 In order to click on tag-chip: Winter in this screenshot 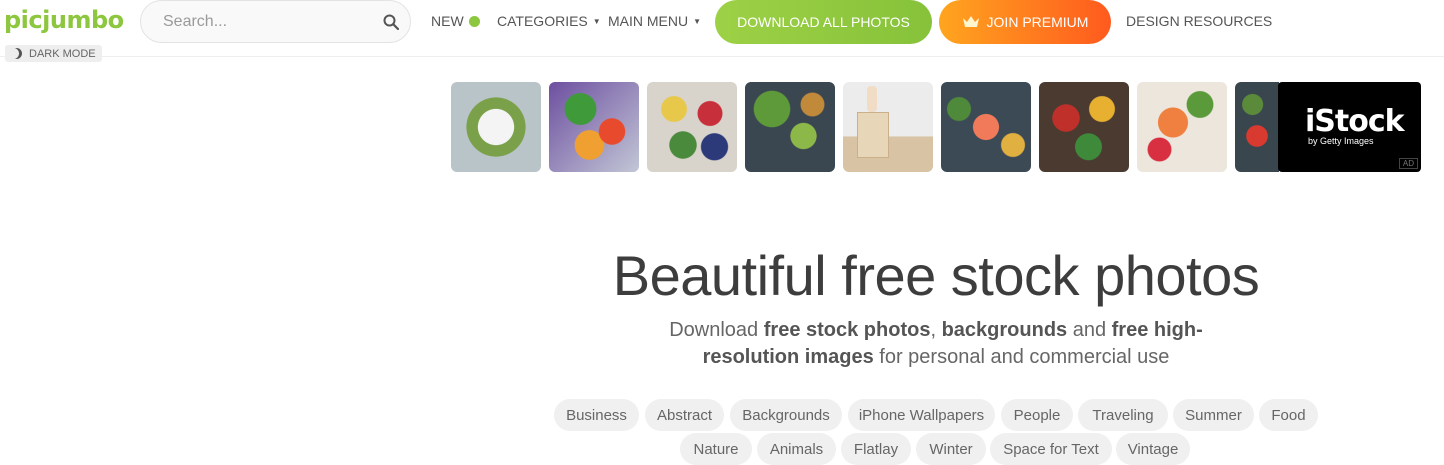, I will do `click(951, 449)`.